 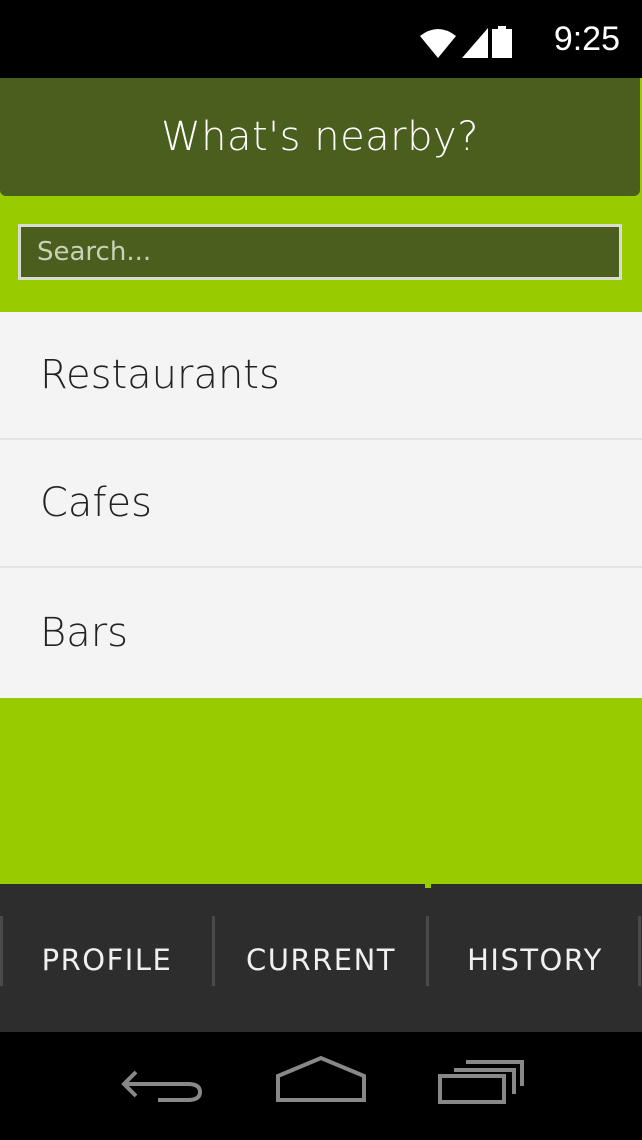 What do you see at coordinates (96, 503) in the screenshot?
I see `list-item-label: Cafes` at bounding box center [96, 503].